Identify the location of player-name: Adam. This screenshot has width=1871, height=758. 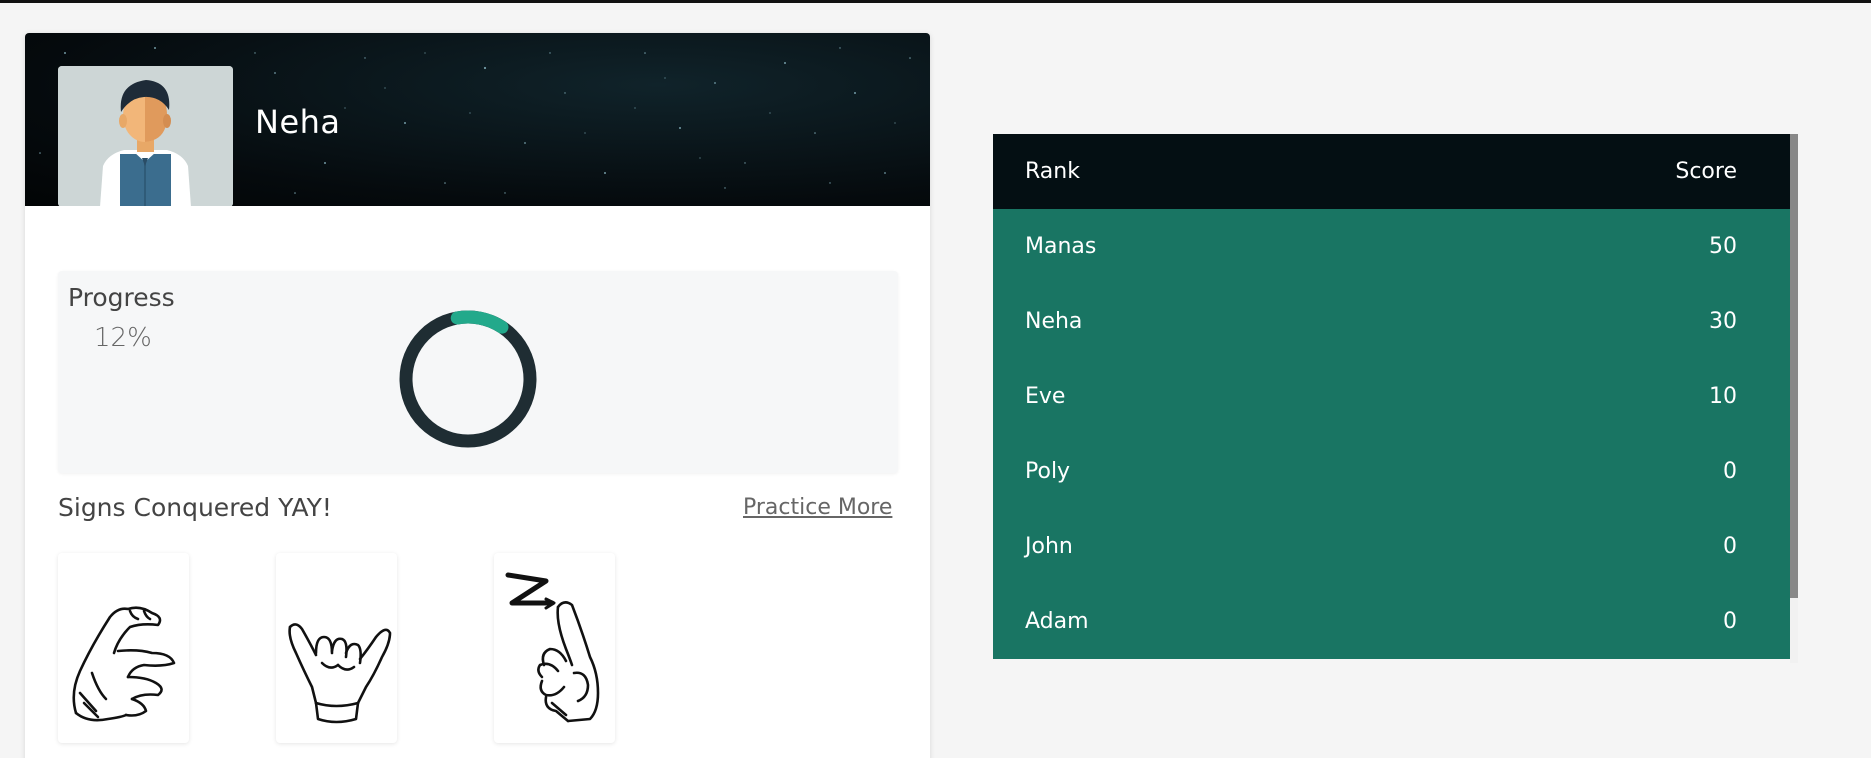
(1057, 621).